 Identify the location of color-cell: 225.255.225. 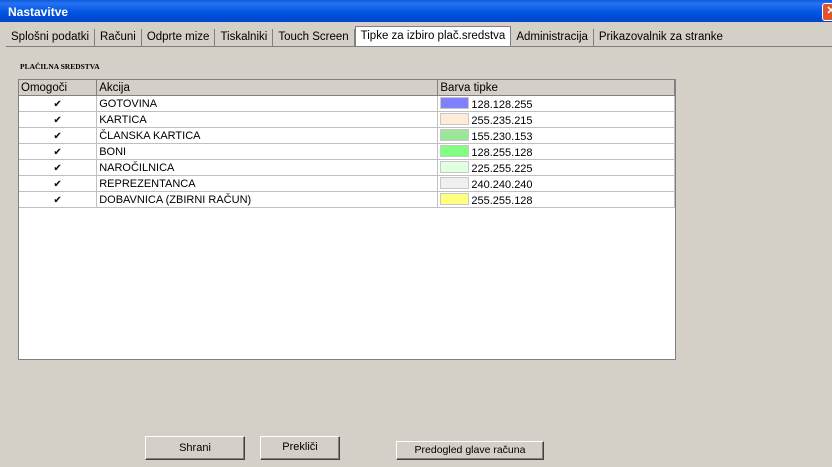
(556, 167).